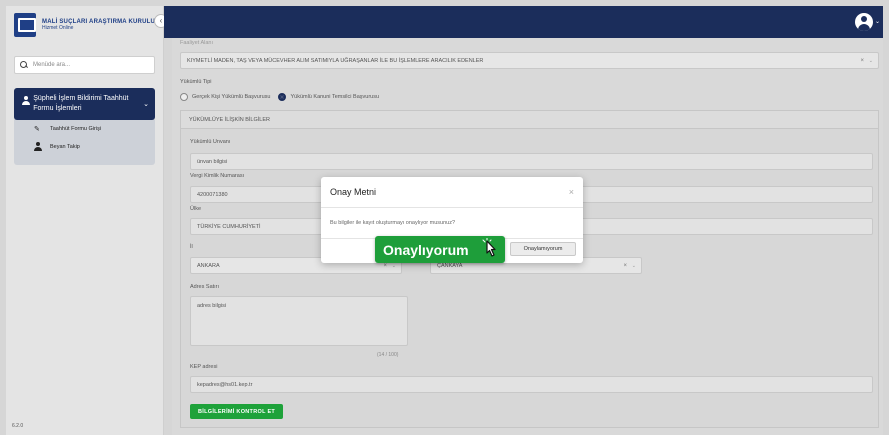 Image resolution: width=889 pixels, height=435 pixels. Describe the element at coordinates (210, 142) in the screenshot. I see `title-label: Yükümlü Unvanı` at that location.